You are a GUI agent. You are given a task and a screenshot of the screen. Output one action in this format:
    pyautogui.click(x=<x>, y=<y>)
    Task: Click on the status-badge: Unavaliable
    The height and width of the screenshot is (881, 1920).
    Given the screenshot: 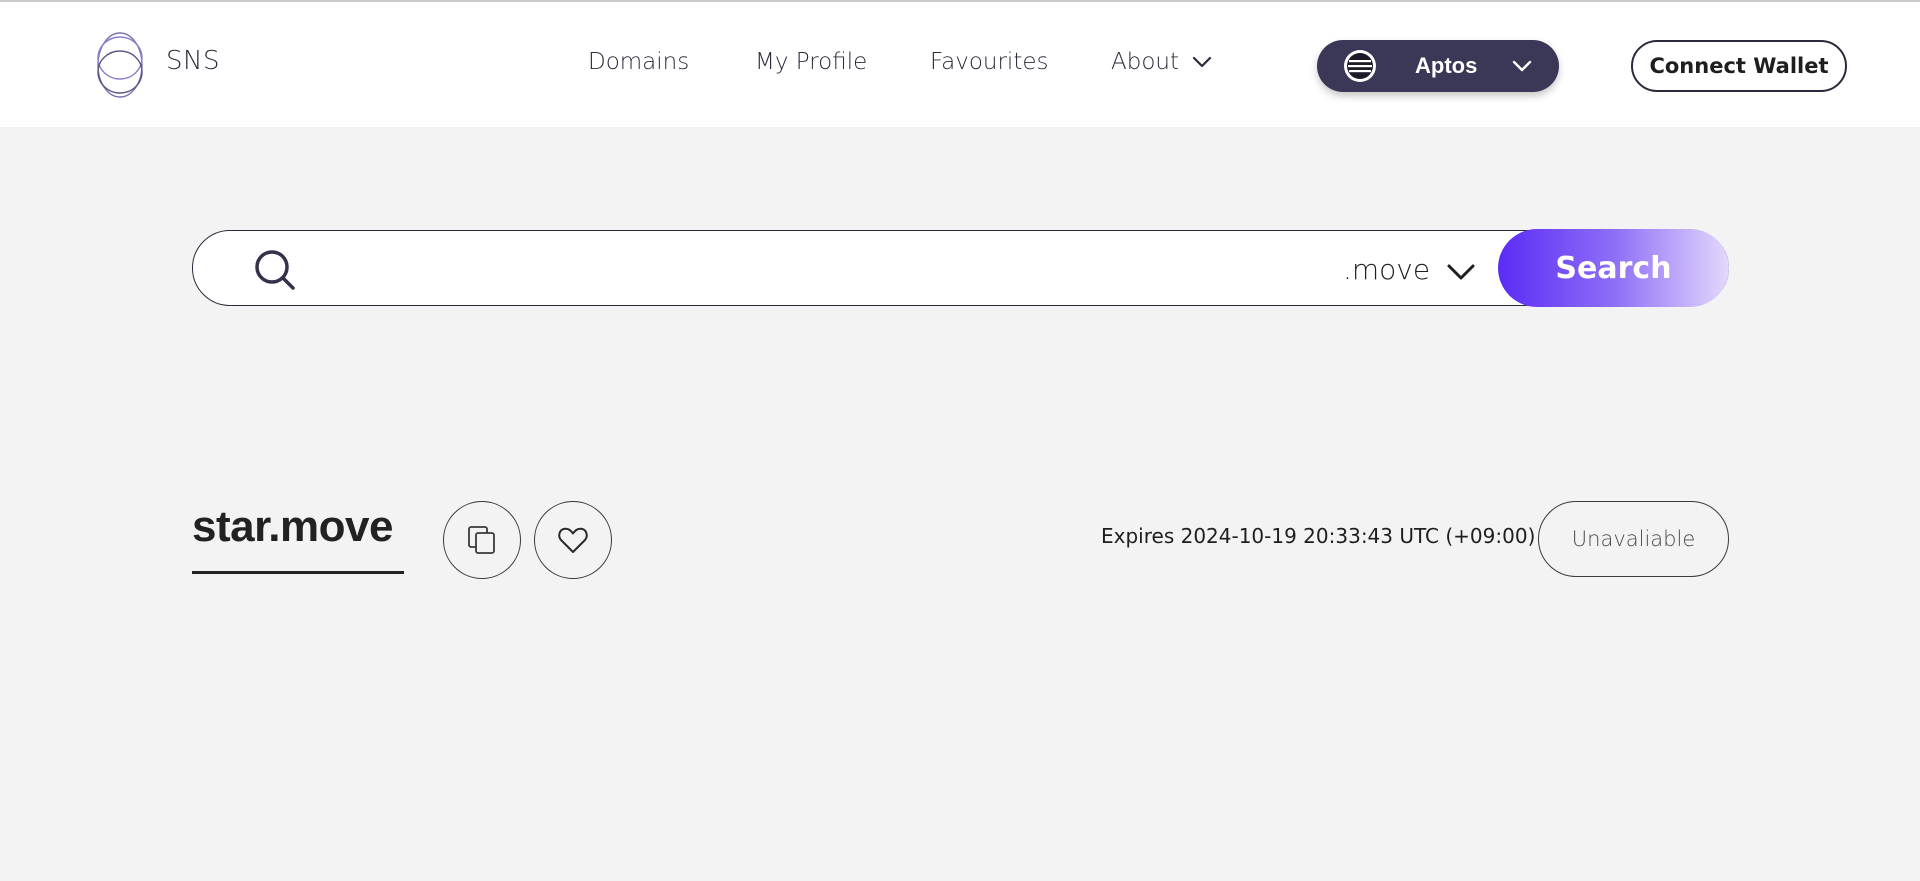 What is the action you would take?
    pyautogui.click(x=1633, y=539)
    